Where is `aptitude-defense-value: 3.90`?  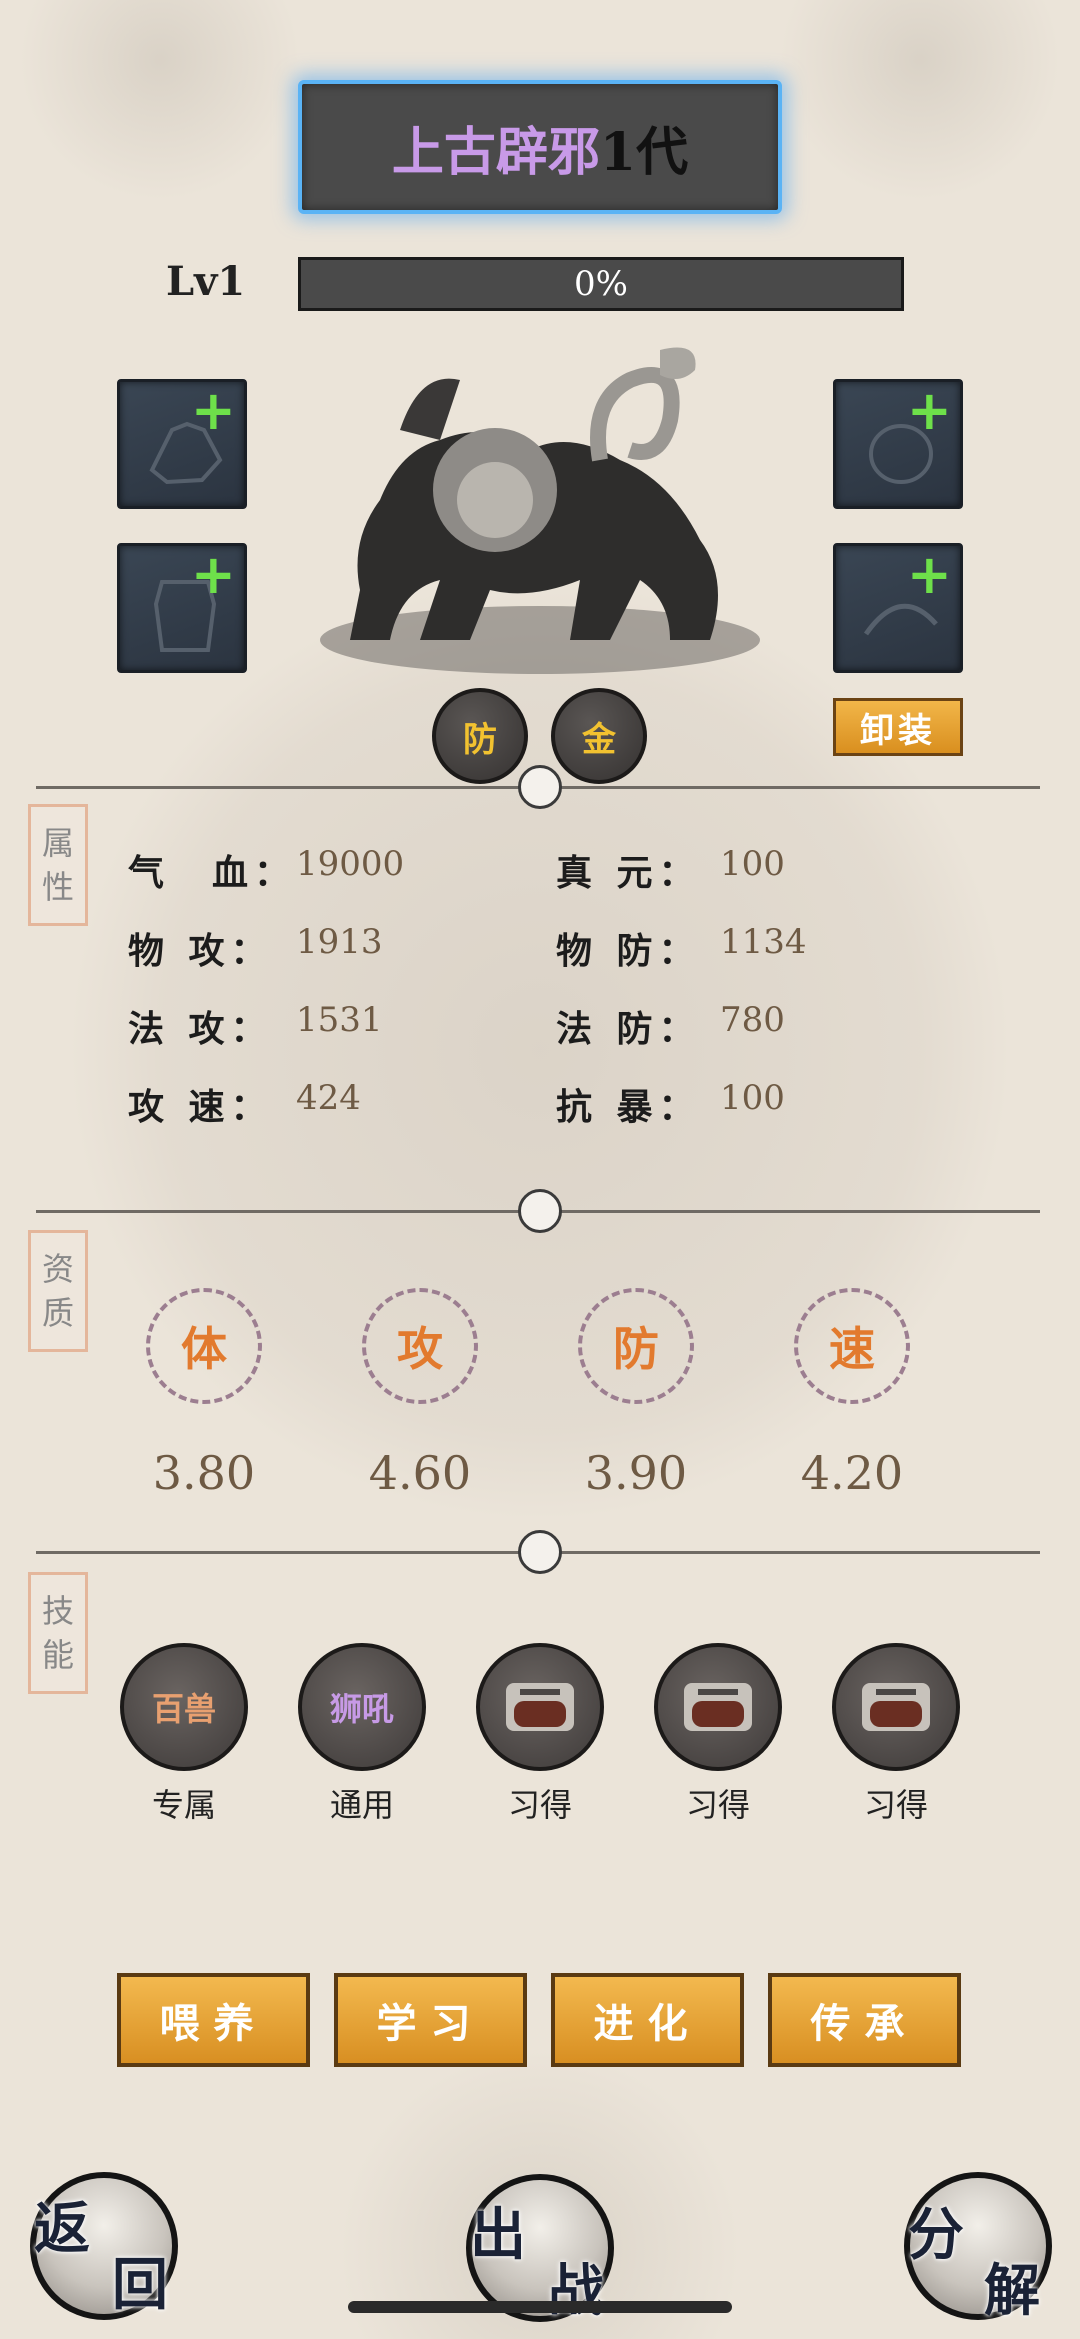
aptitude-defense-value: 3.90 is located at coordinates (636, 1473).